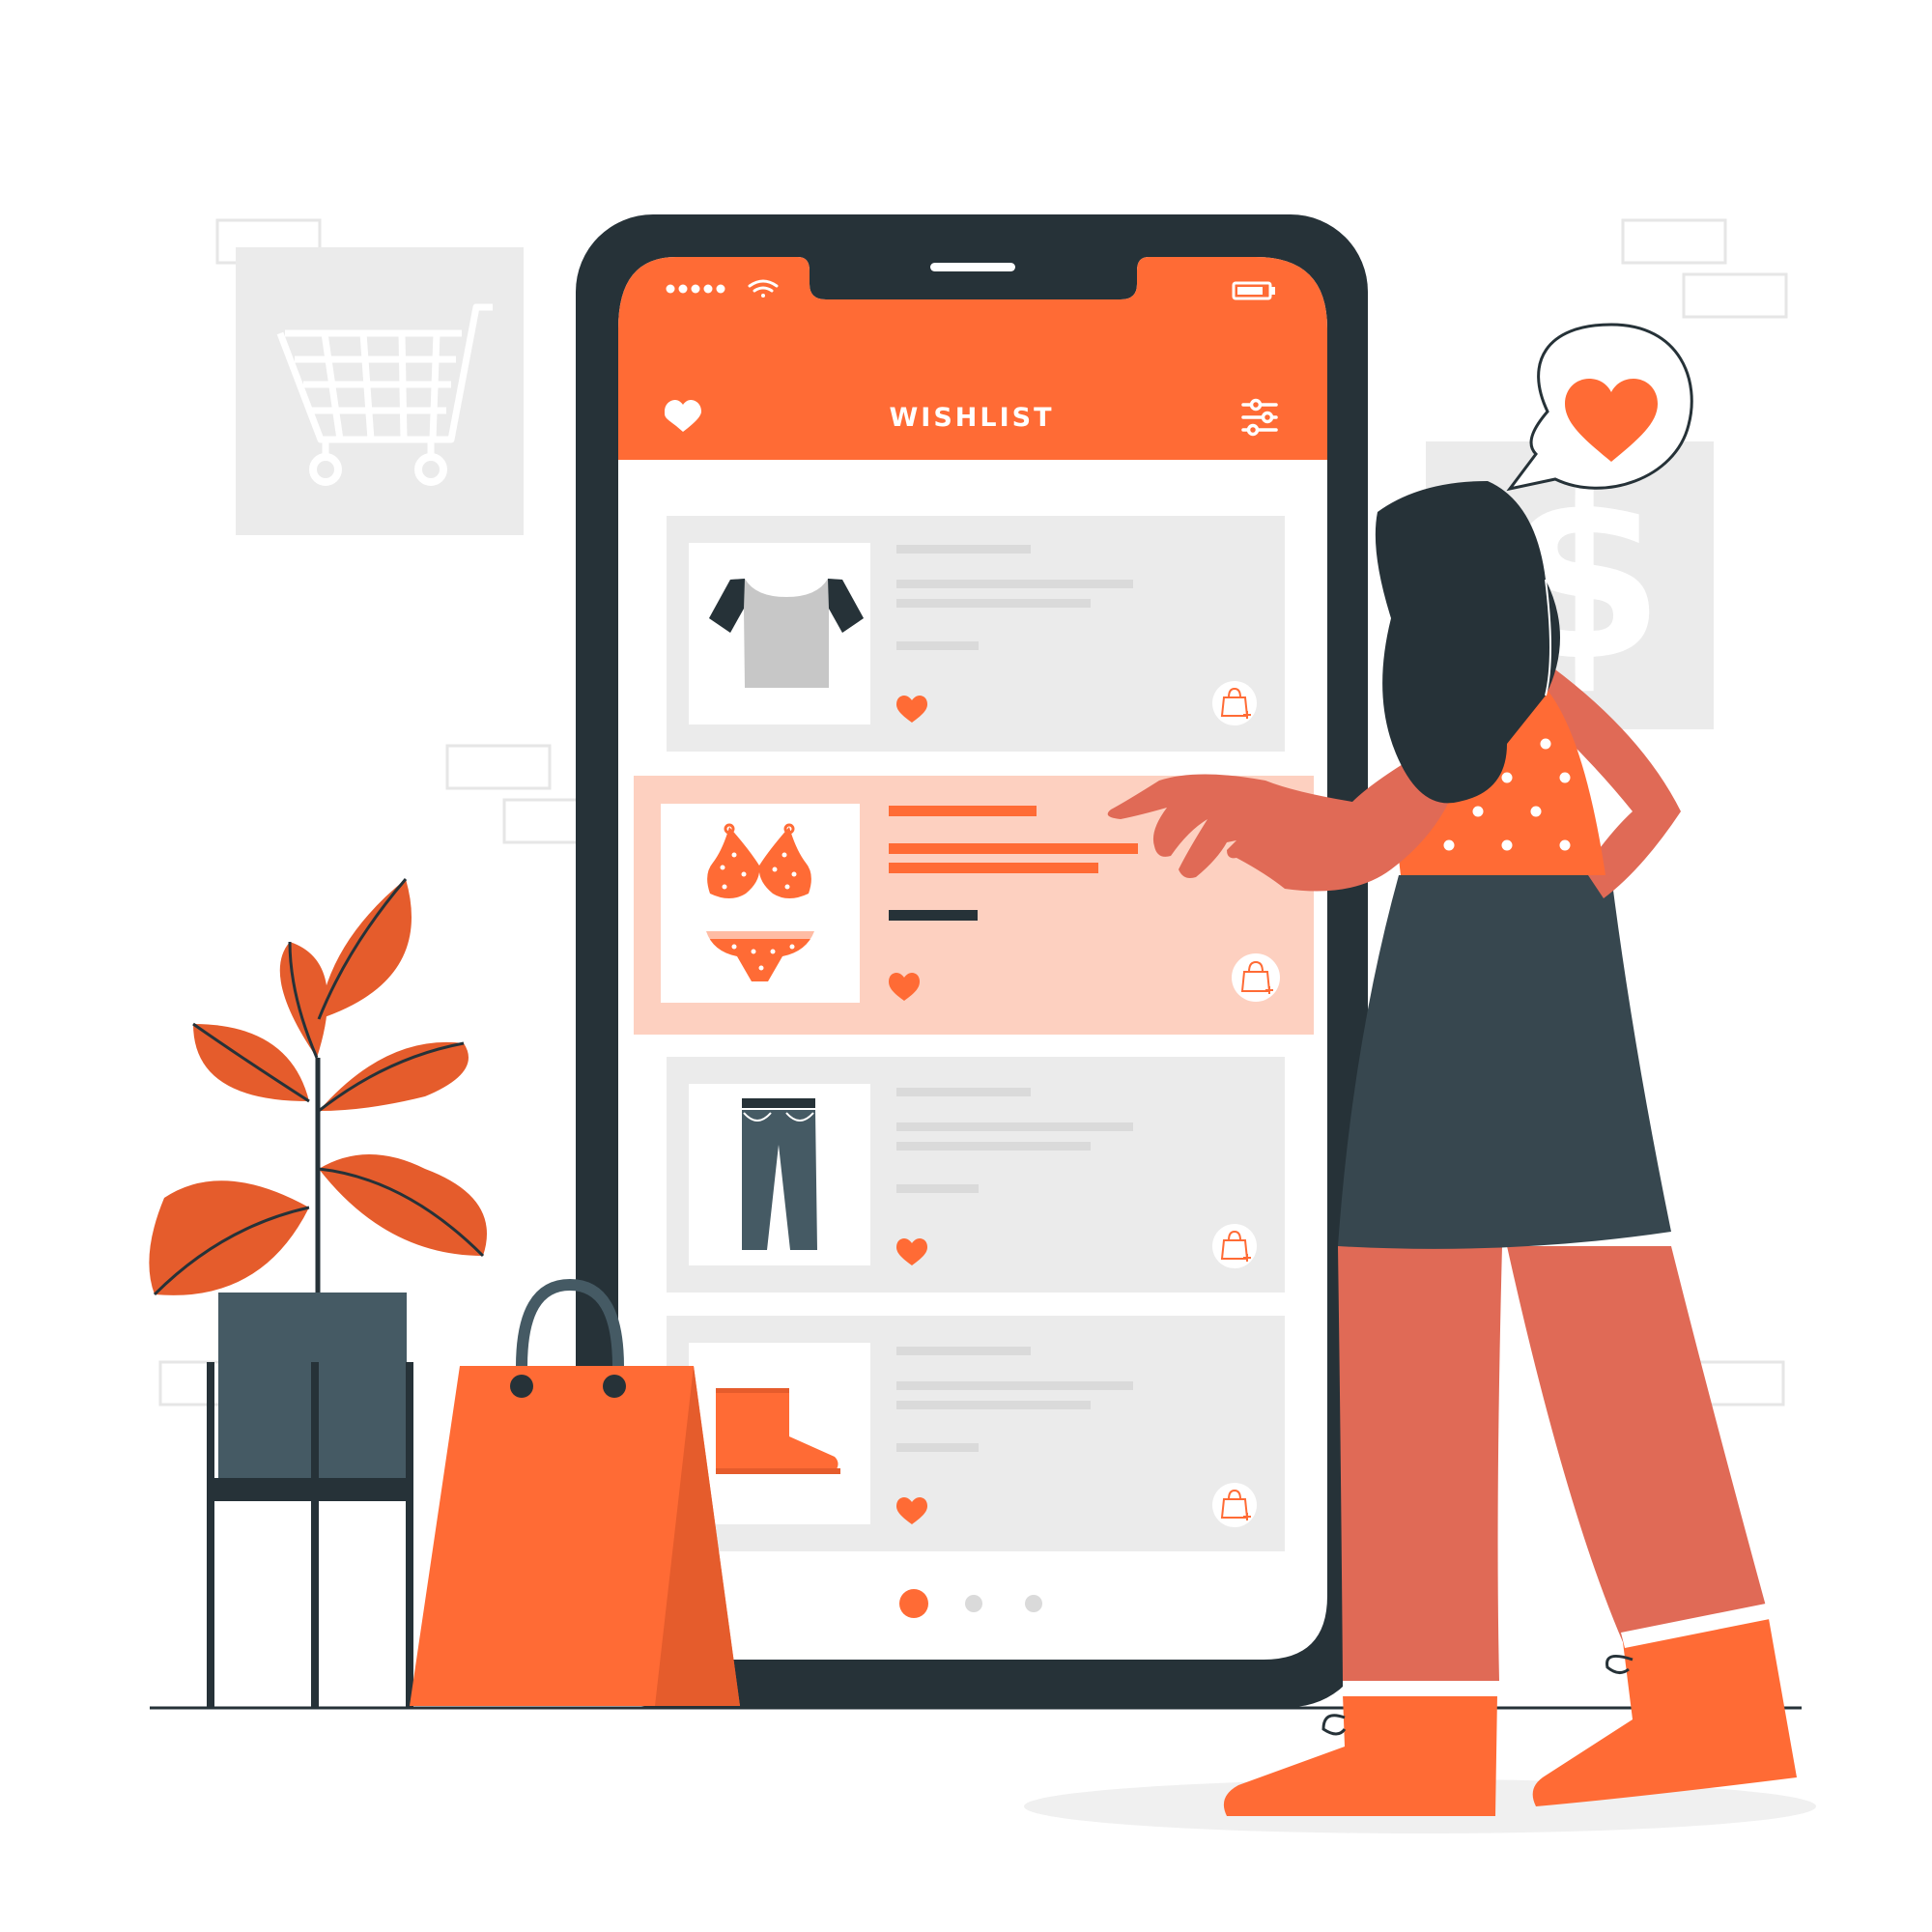 The width and height of the screenshot is (1932, 1932). I want to click on wishlist-card-boot, so click(976, 1433).